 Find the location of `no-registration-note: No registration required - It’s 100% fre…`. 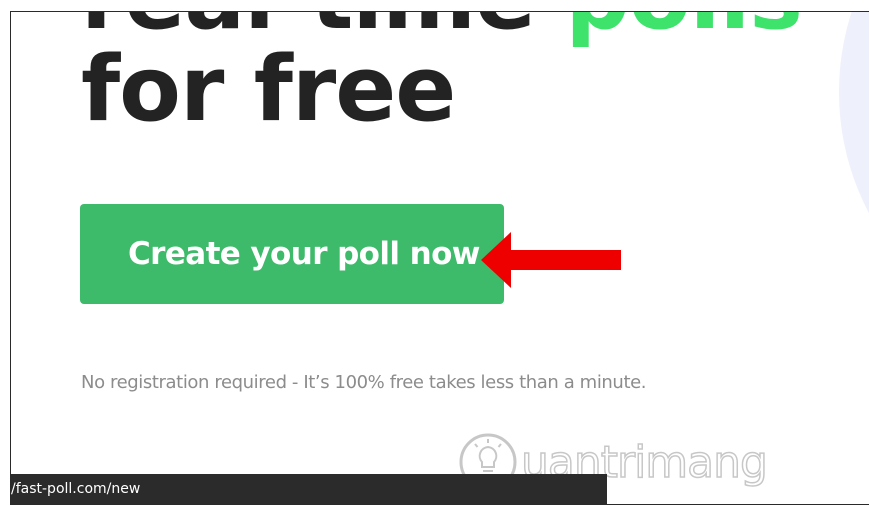

no-registration-note: No registration required - It’s 100% fre… is located at coordinates (364, 382).